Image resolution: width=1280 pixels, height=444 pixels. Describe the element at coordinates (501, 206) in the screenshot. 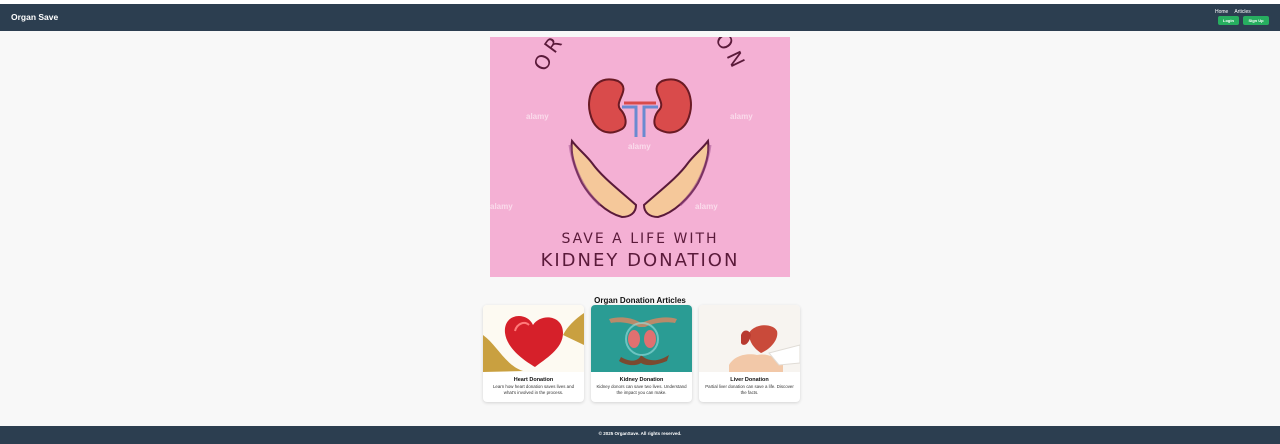

I see `watermark-4: alamy` at that location.